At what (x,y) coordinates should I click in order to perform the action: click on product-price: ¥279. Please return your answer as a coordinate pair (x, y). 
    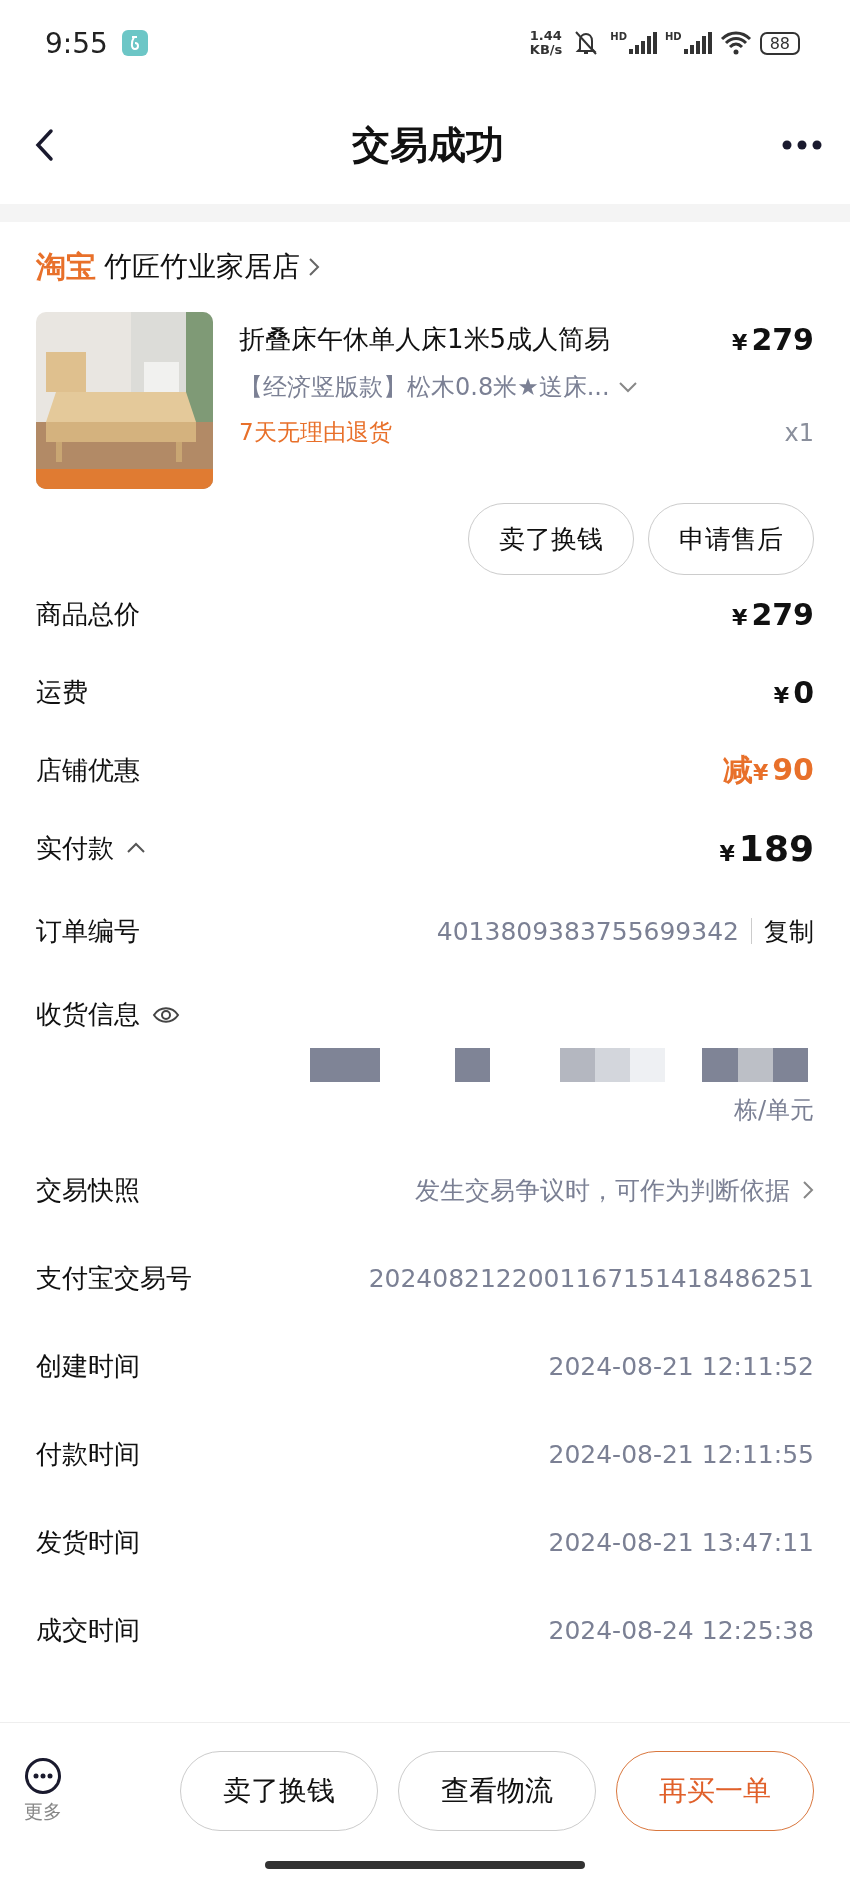
    Looking at the image, I should click on (773, 339).